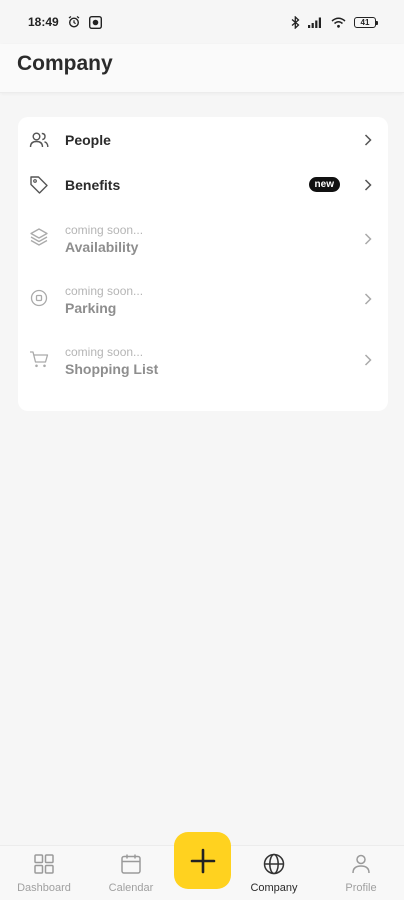 The height and width of the screenshot is (900, 404). I want to click on nav-item-calendar: Calendar, so click(131, 873).